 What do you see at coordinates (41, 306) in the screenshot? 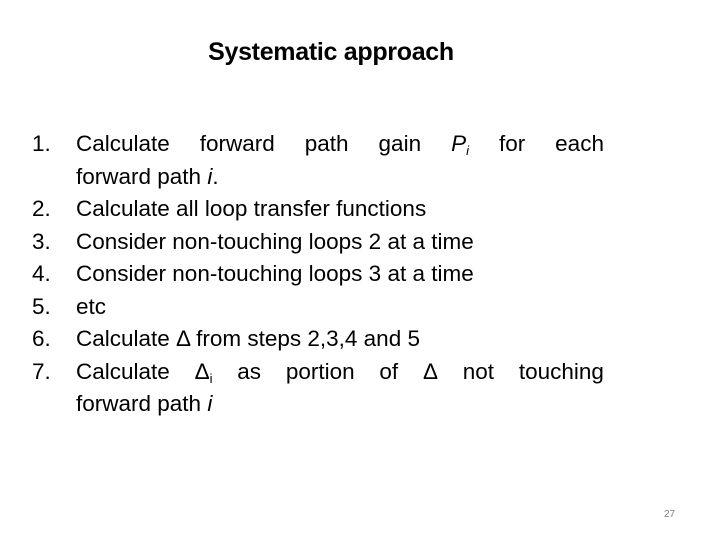
I see `item-number: 5.` at bounding box center [41, 306].